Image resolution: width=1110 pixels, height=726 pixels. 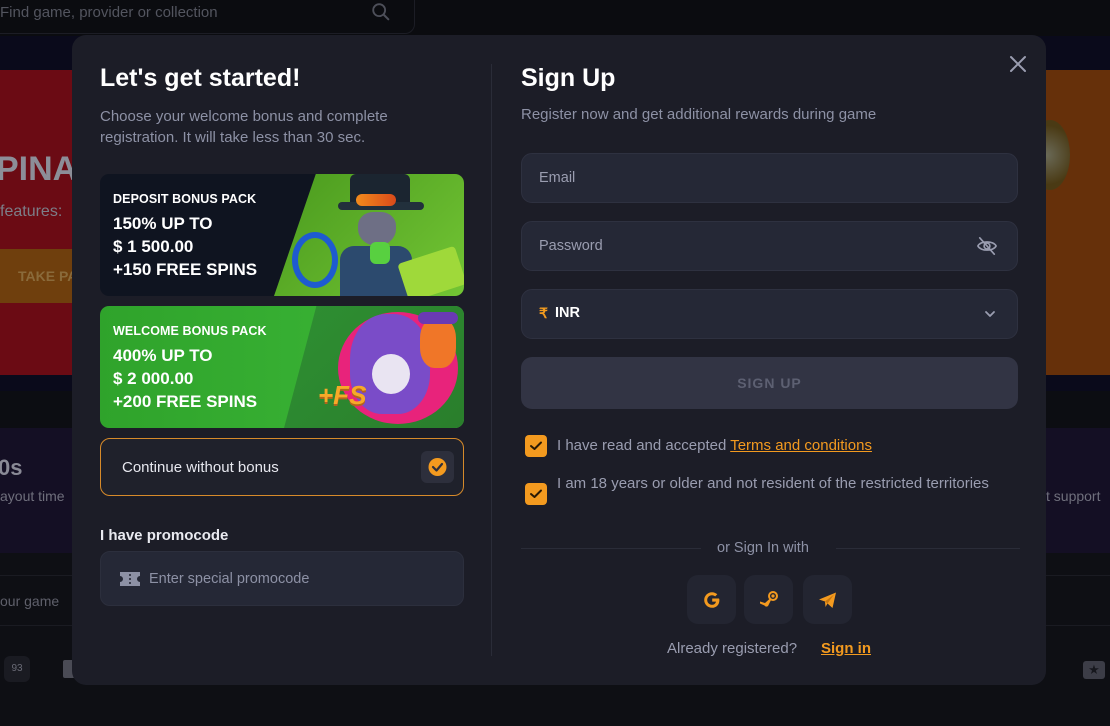 I want to click on chevron-down-icon, so click(x=990, y=314).